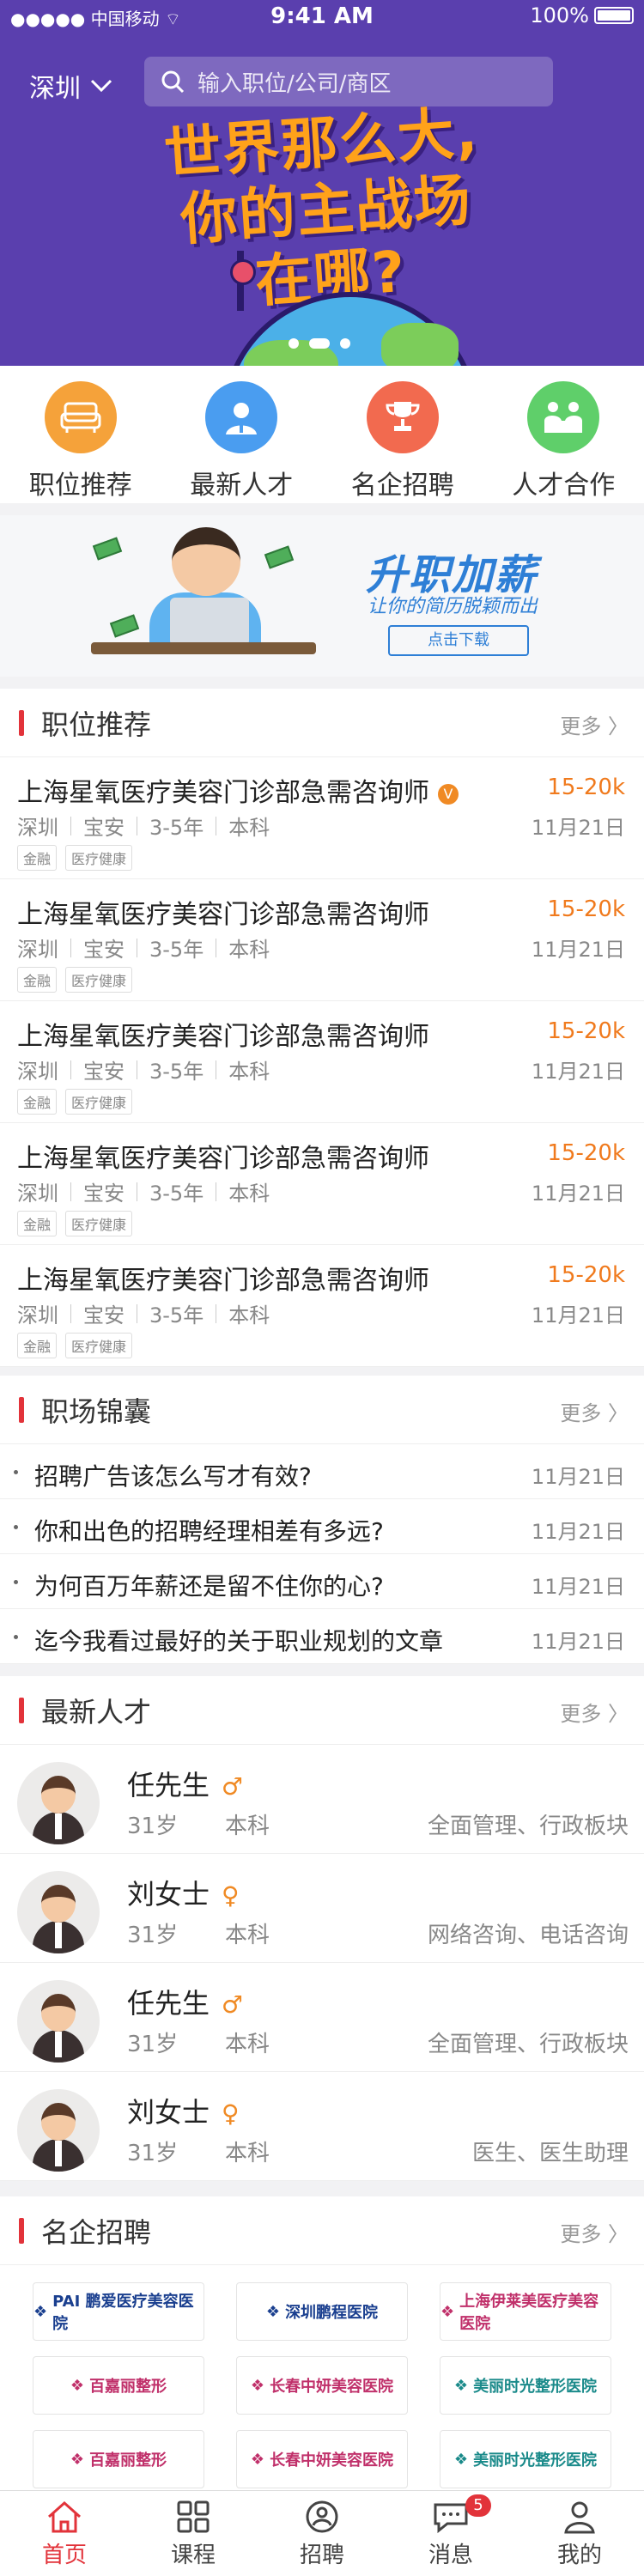 This screenshot has width=644, height=2576. I want to click on tab-course: 课程, so click(193, 2533).